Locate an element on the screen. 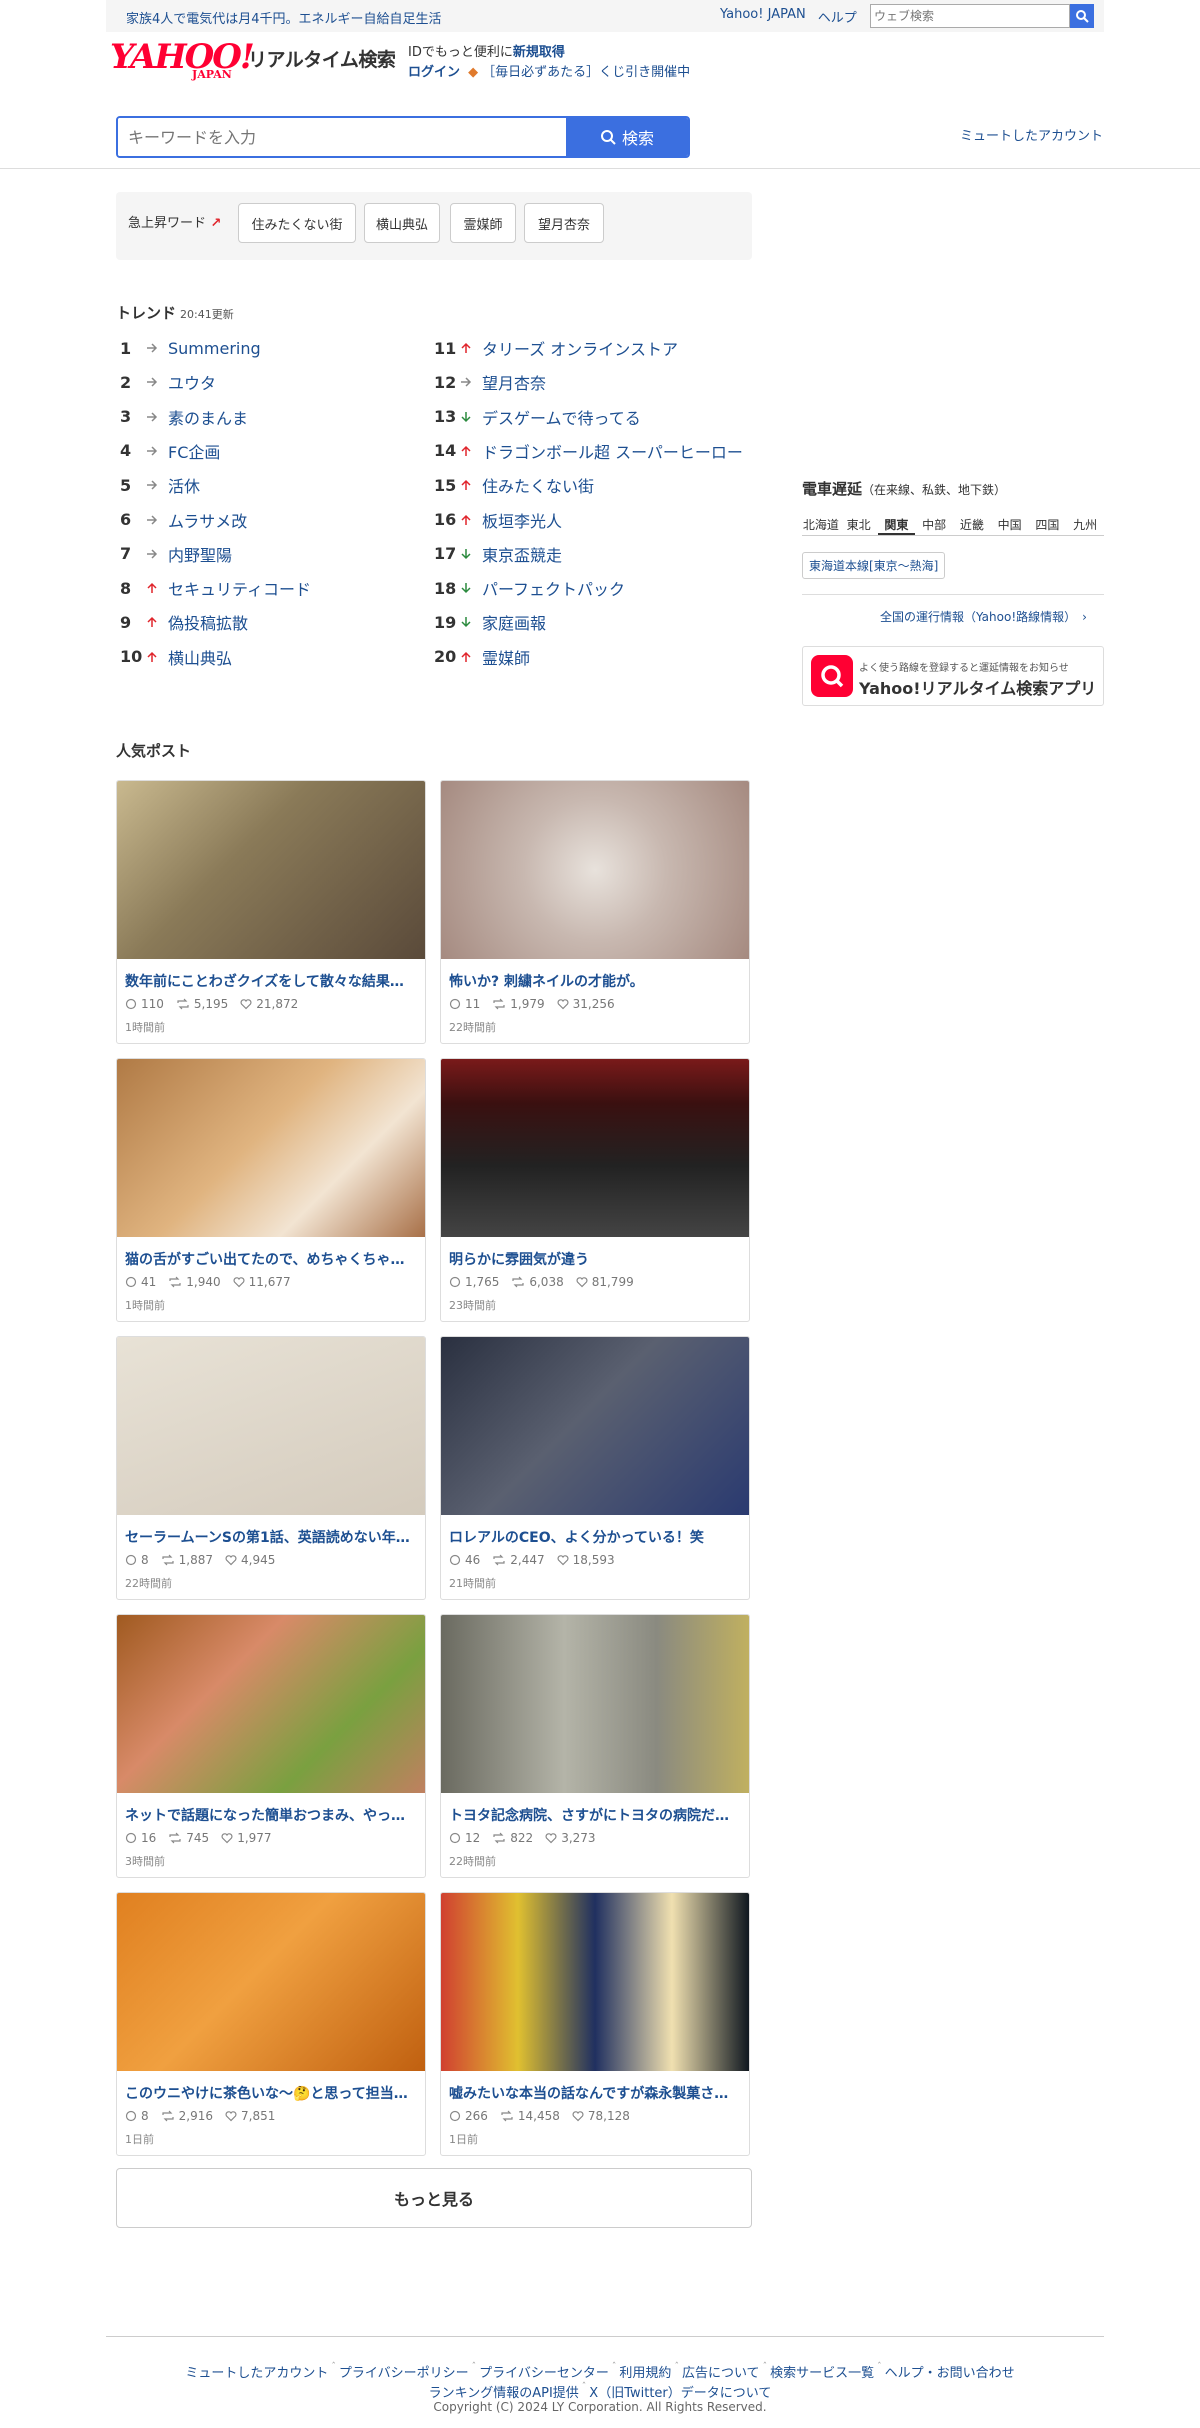  post-card: 猫の舌がすごい出てたので、めちゃくちゃ… 41 1,940 11,677 1時間前 is located at coordinates (271, 1190).